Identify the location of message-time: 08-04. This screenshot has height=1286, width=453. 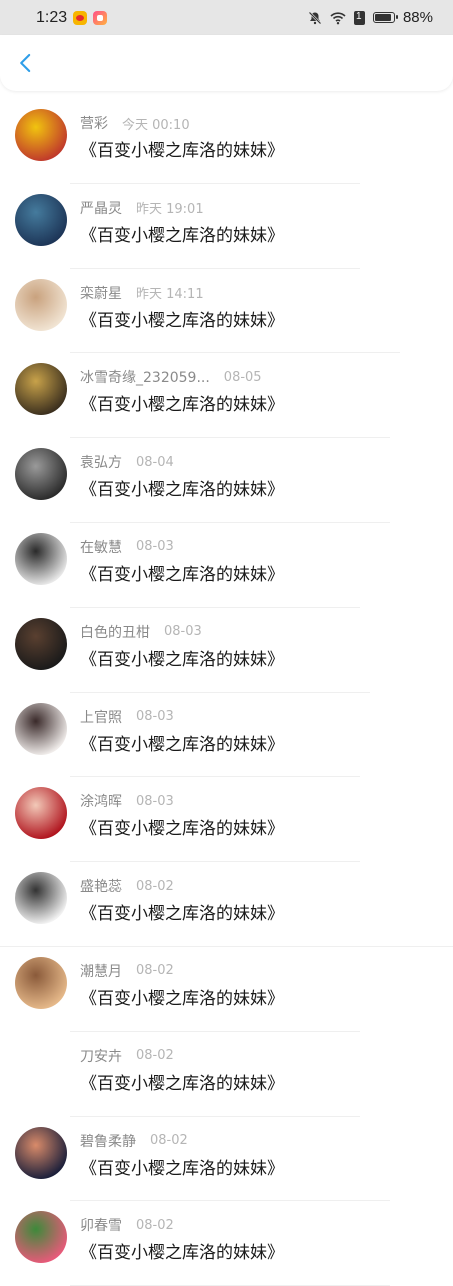
(155, 462).